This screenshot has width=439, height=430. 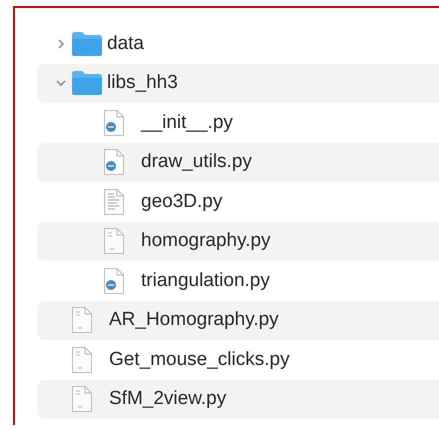 What do you see at coordinates (187, 122) in the screenshot?
I see `file-name: __init__.py` at bounding box center [187, 122].